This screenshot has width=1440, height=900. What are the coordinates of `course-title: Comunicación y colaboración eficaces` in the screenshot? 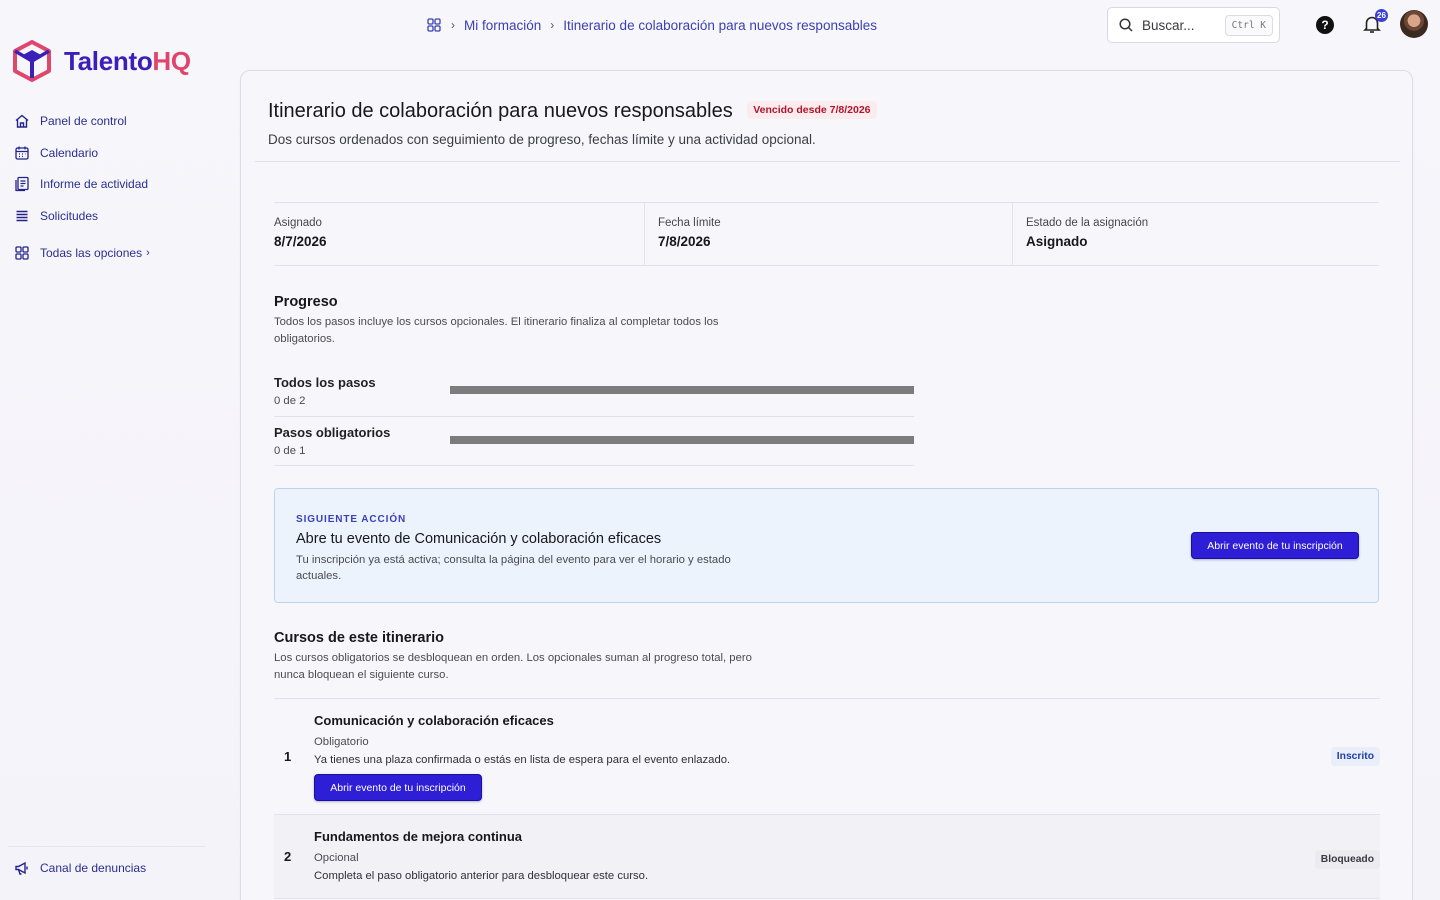 It's located at (434, 720).